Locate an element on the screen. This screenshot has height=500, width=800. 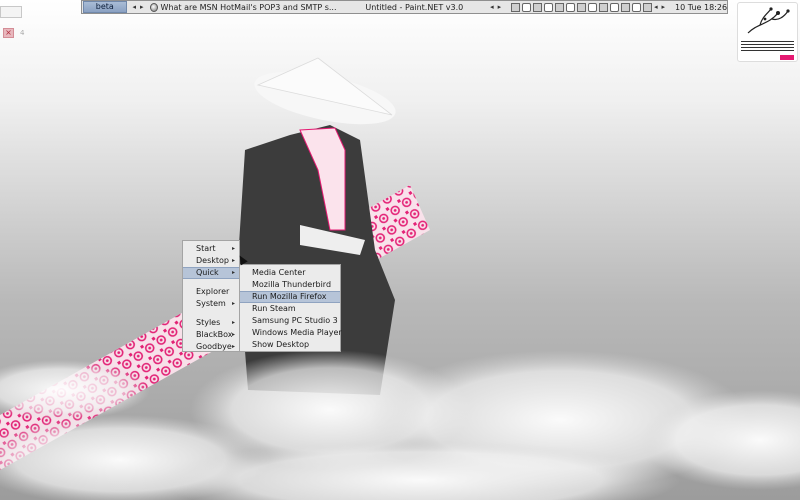
clock-next-arrow-icon: ▸ is located at coordinates (663, 7).